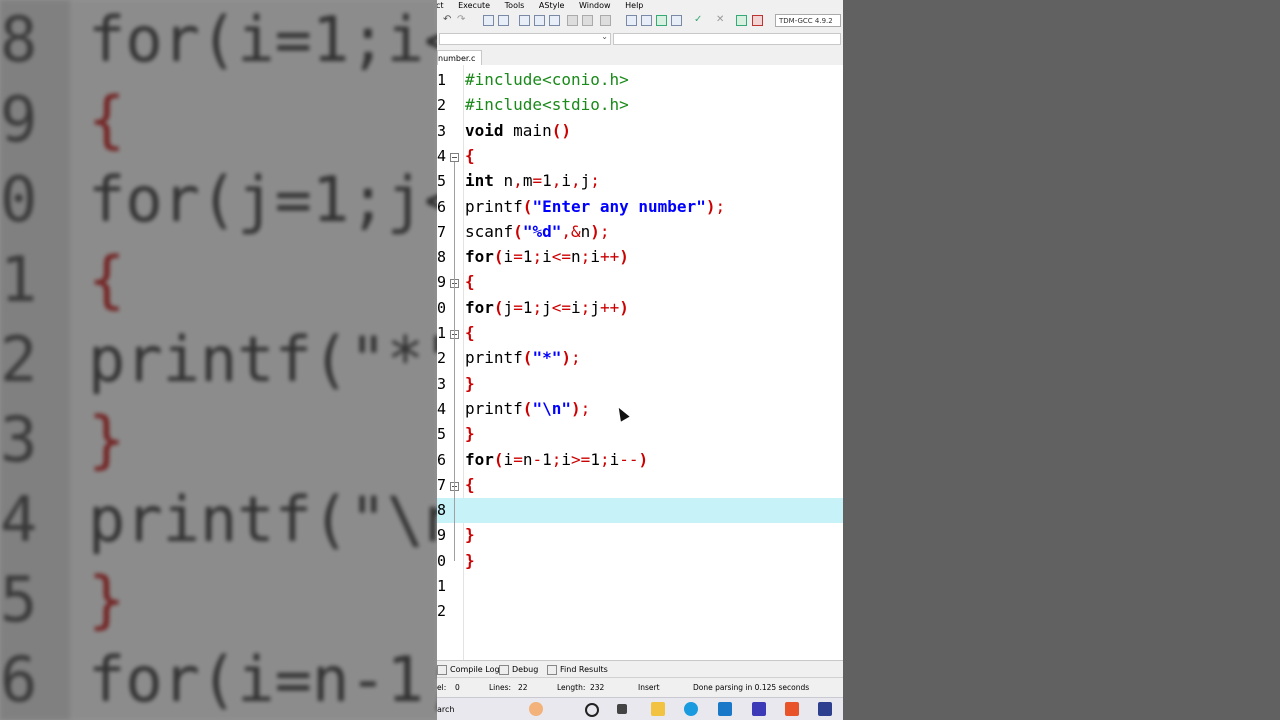  I want to click on mail-icon, so click(725, 709).